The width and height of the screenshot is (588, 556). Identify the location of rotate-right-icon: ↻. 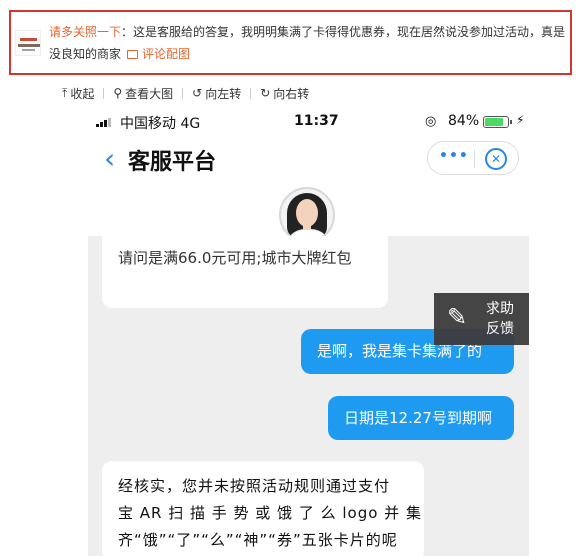
(265, 93).